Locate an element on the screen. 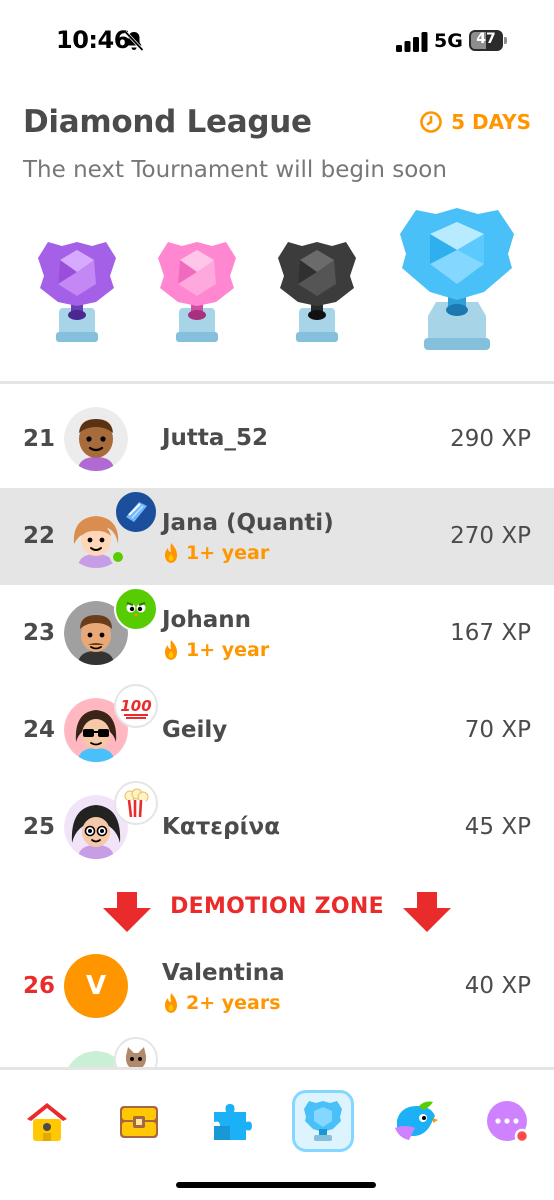  rank-number: 23 is located at coordinates (39, 633).